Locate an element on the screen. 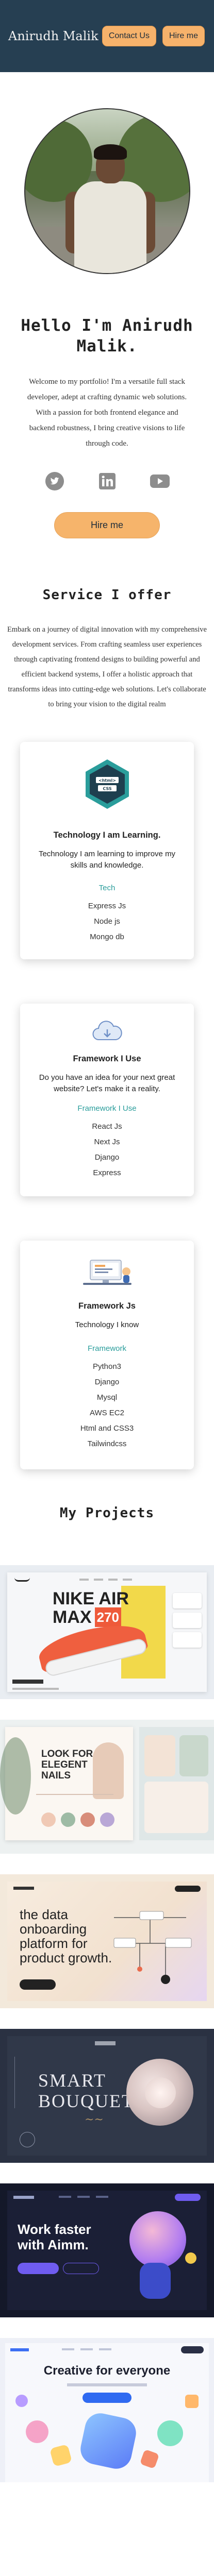 The width and height of the screenshot is (214, 2576). project-headline: with Aimm. is located at coordinates (54, 2244).